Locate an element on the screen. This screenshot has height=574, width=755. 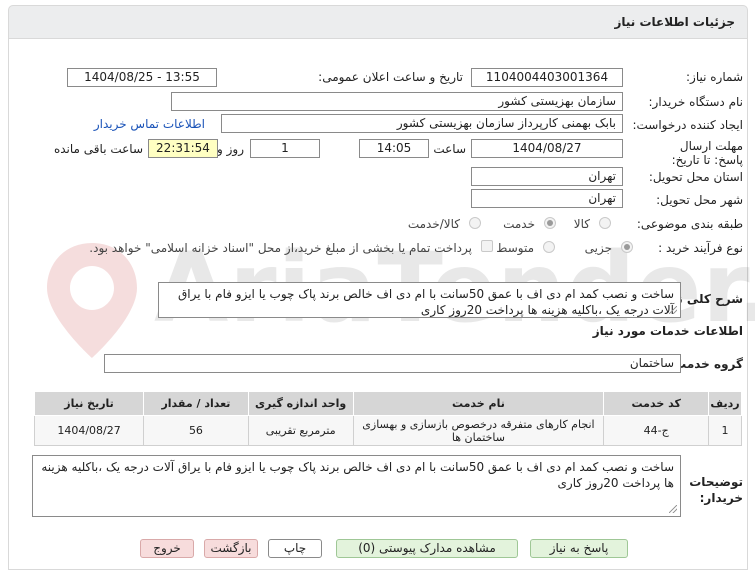
category-goods-service-text: کالا/خدمت is located at coordinates (433, 224).